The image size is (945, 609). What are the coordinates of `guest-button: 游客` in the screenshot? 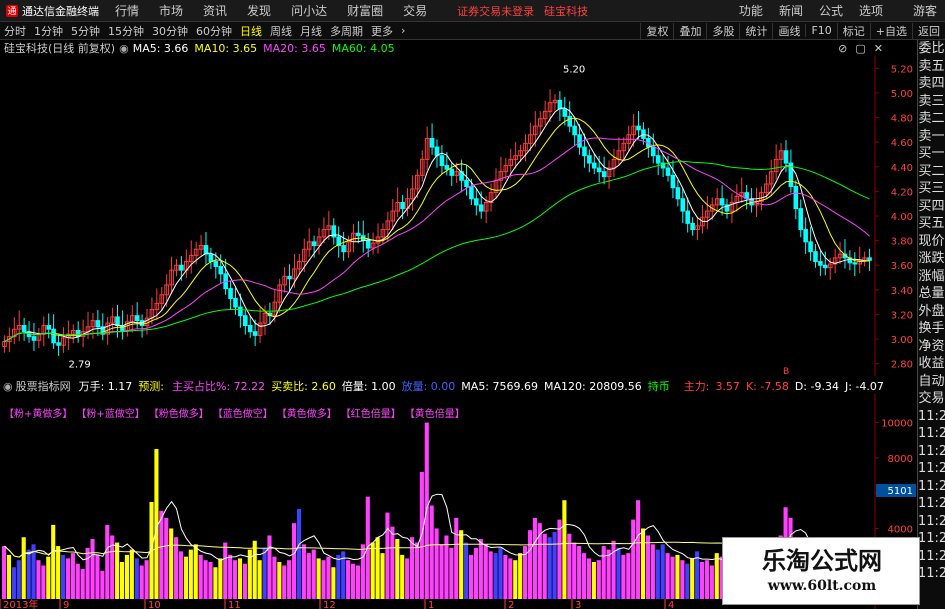 It's located at (925, 10).